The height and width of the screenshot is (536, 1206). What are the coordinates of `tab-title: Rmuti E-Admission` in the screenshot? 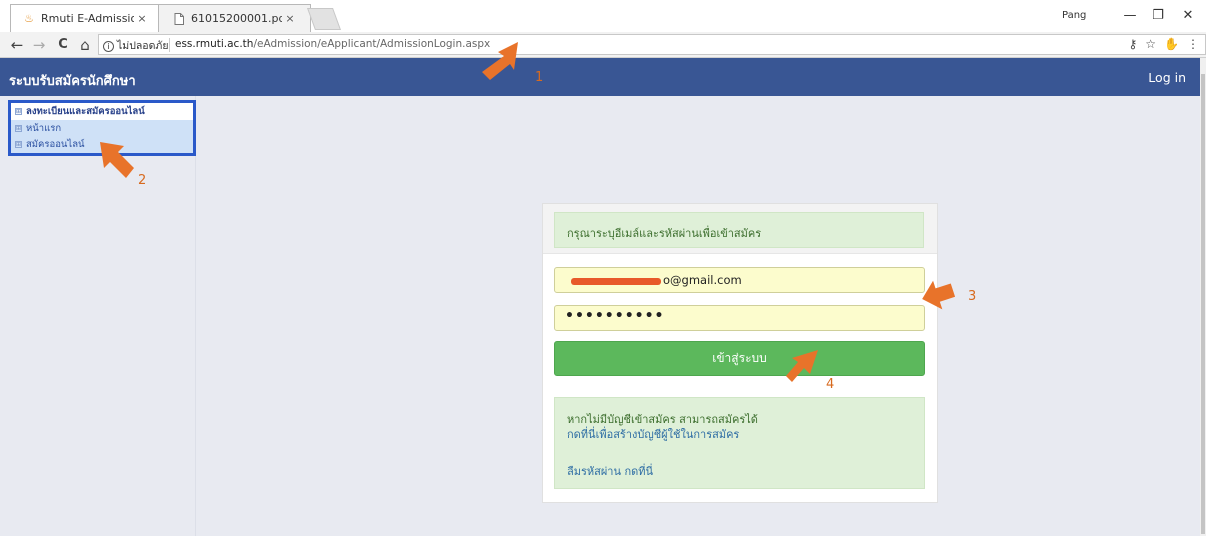 It's located at (87, 18).